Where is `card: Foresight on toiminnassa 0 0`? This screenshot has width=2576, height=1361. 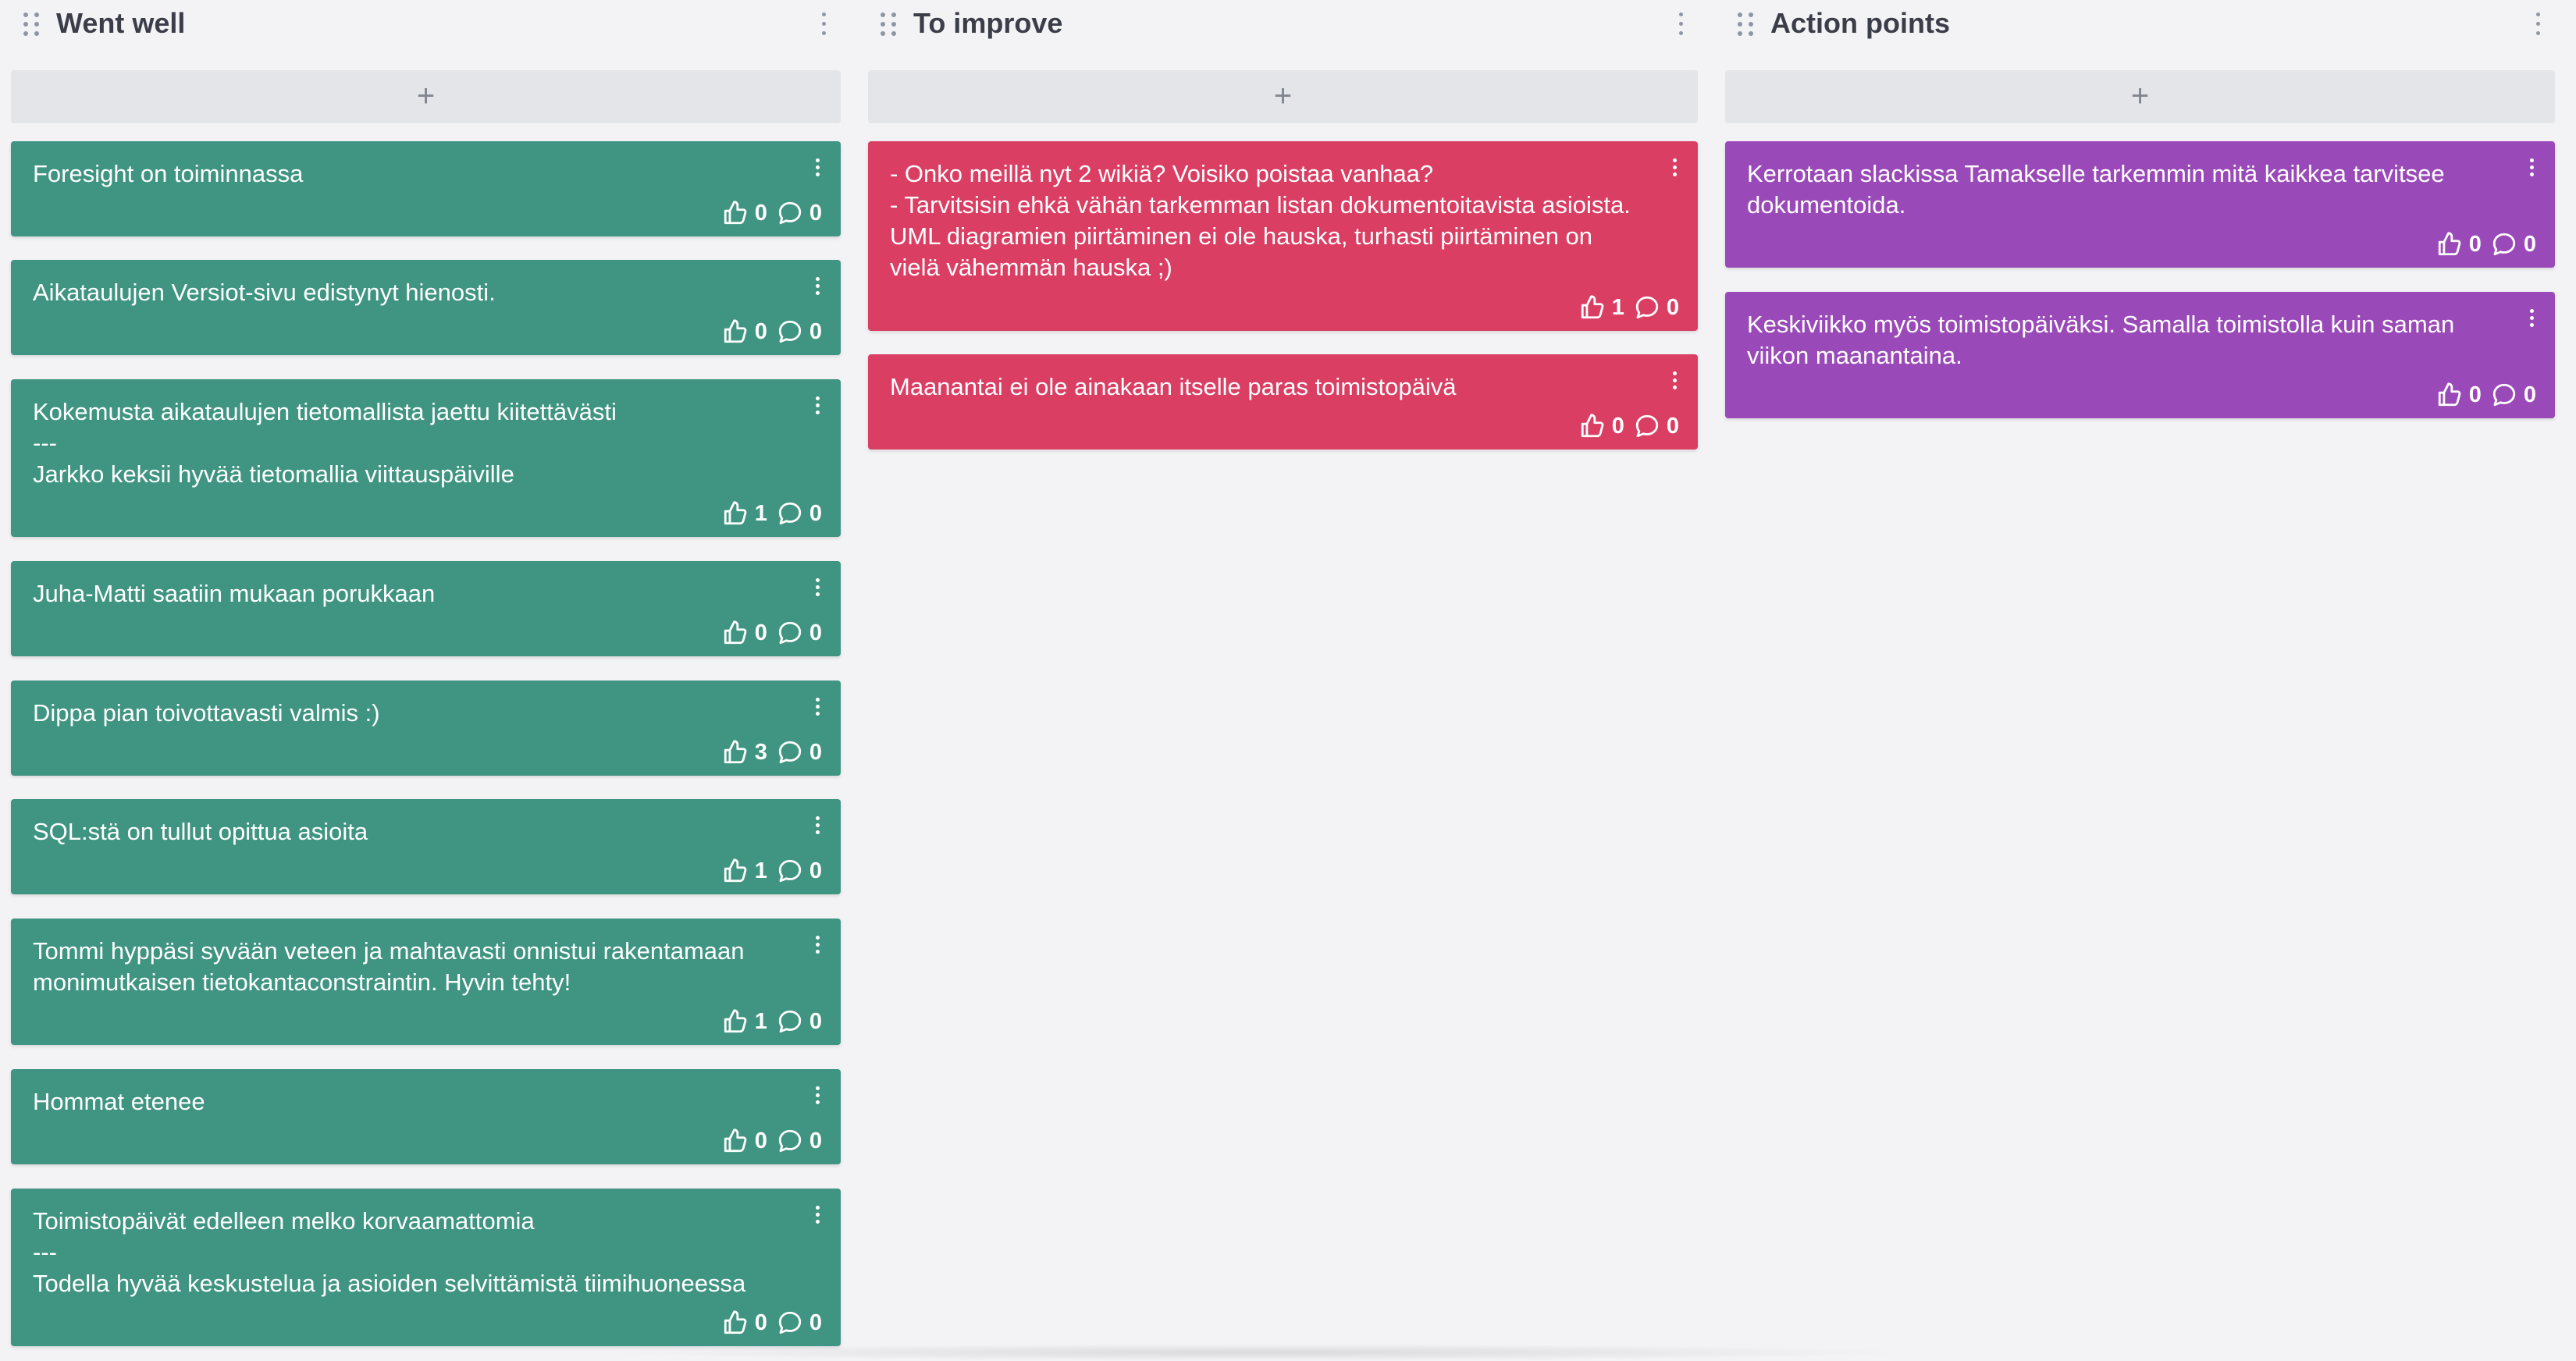 card: Foresight on toiminnassa 0 0 is located at coordinates (426, 188).